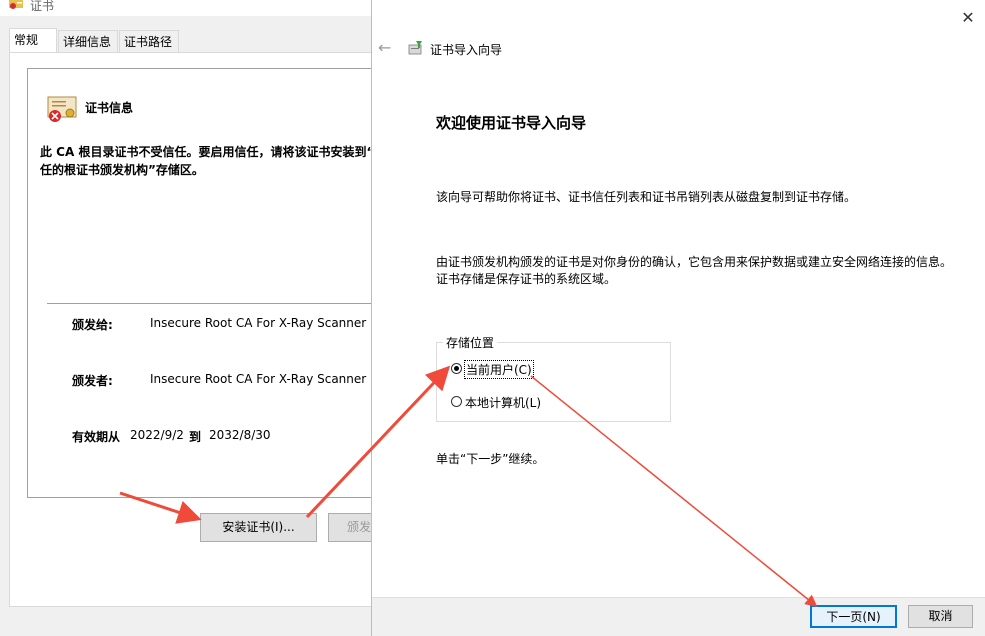 This screenshot has height=636, width=985. Describe the element at coordinates (16, 4) in the screenshot. I see `certificate-app-icon` at that location.